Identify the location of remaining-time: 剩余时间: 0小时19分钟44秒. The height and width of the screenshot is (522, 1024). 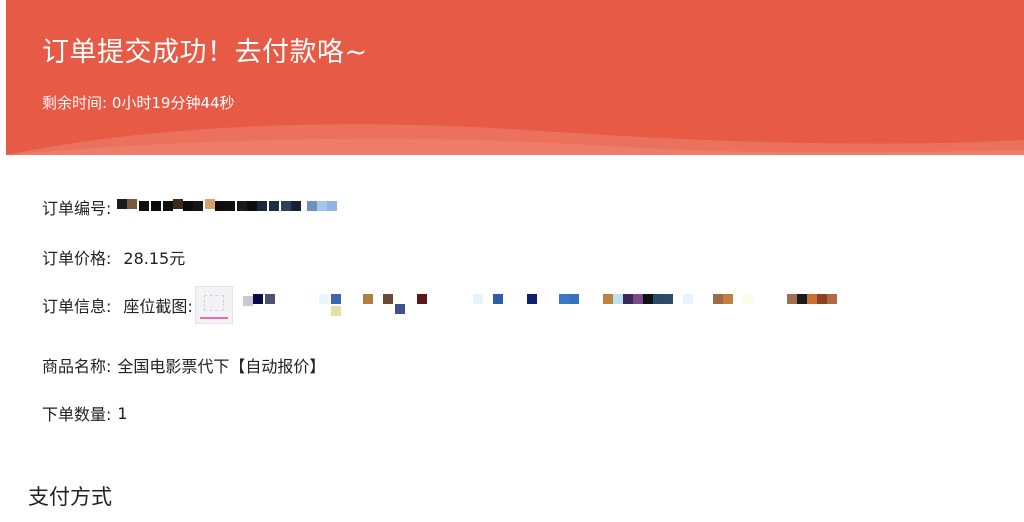
(138, 102).